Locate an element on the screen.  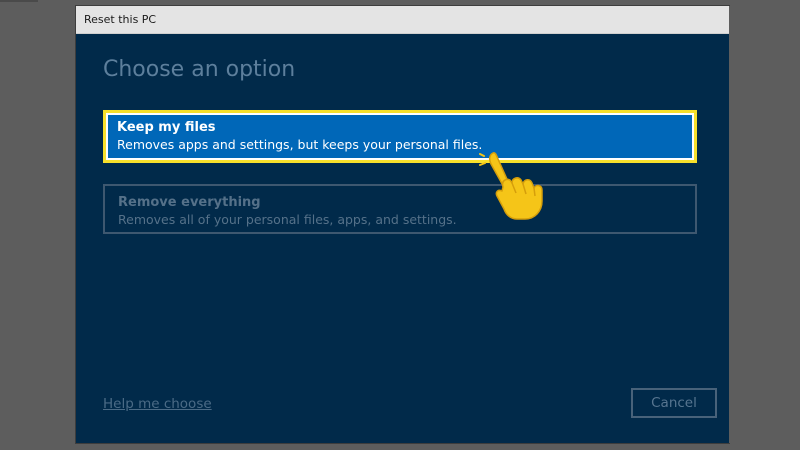
window-titlebar: Reset this PC is located at coordinates (402, 20).